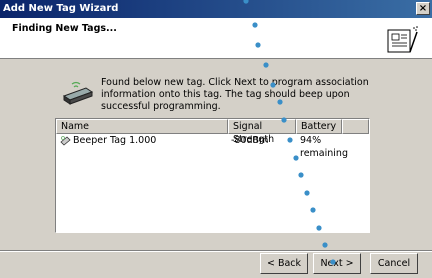 Image resolution: width=432 pixels, height=278 pixels. What do you see at coordinates (61, 8) in the screenshot?
I see `window-title: Add New Tag Wizard` at bounding box center [61, 8].